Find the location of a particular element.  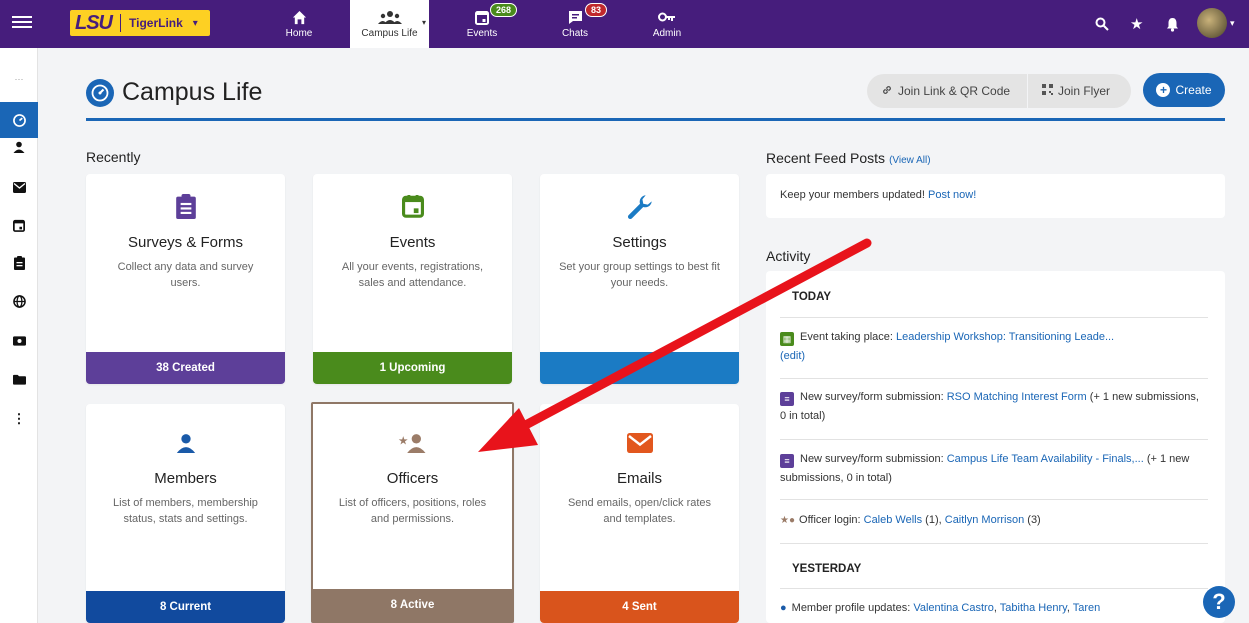

officer-icon: ★● is located at coordinates (788, 520).